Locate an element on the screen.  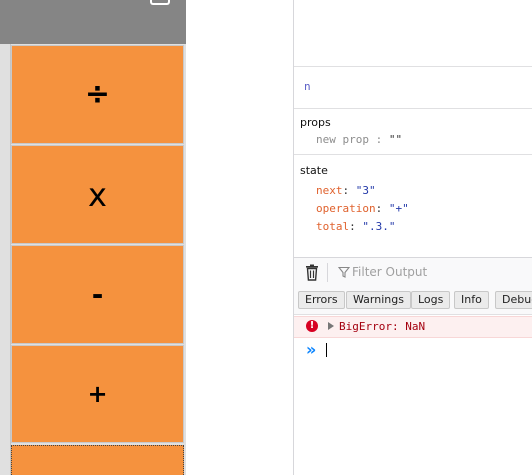
toolbar-separator is located at coordinates (327, 272).